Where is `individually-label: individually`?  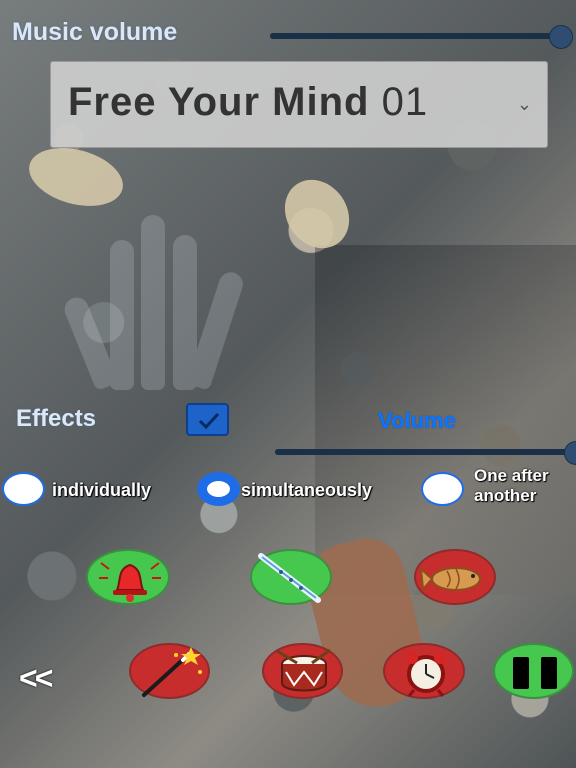 individually-label: individually is located at coordinates (102, 490).